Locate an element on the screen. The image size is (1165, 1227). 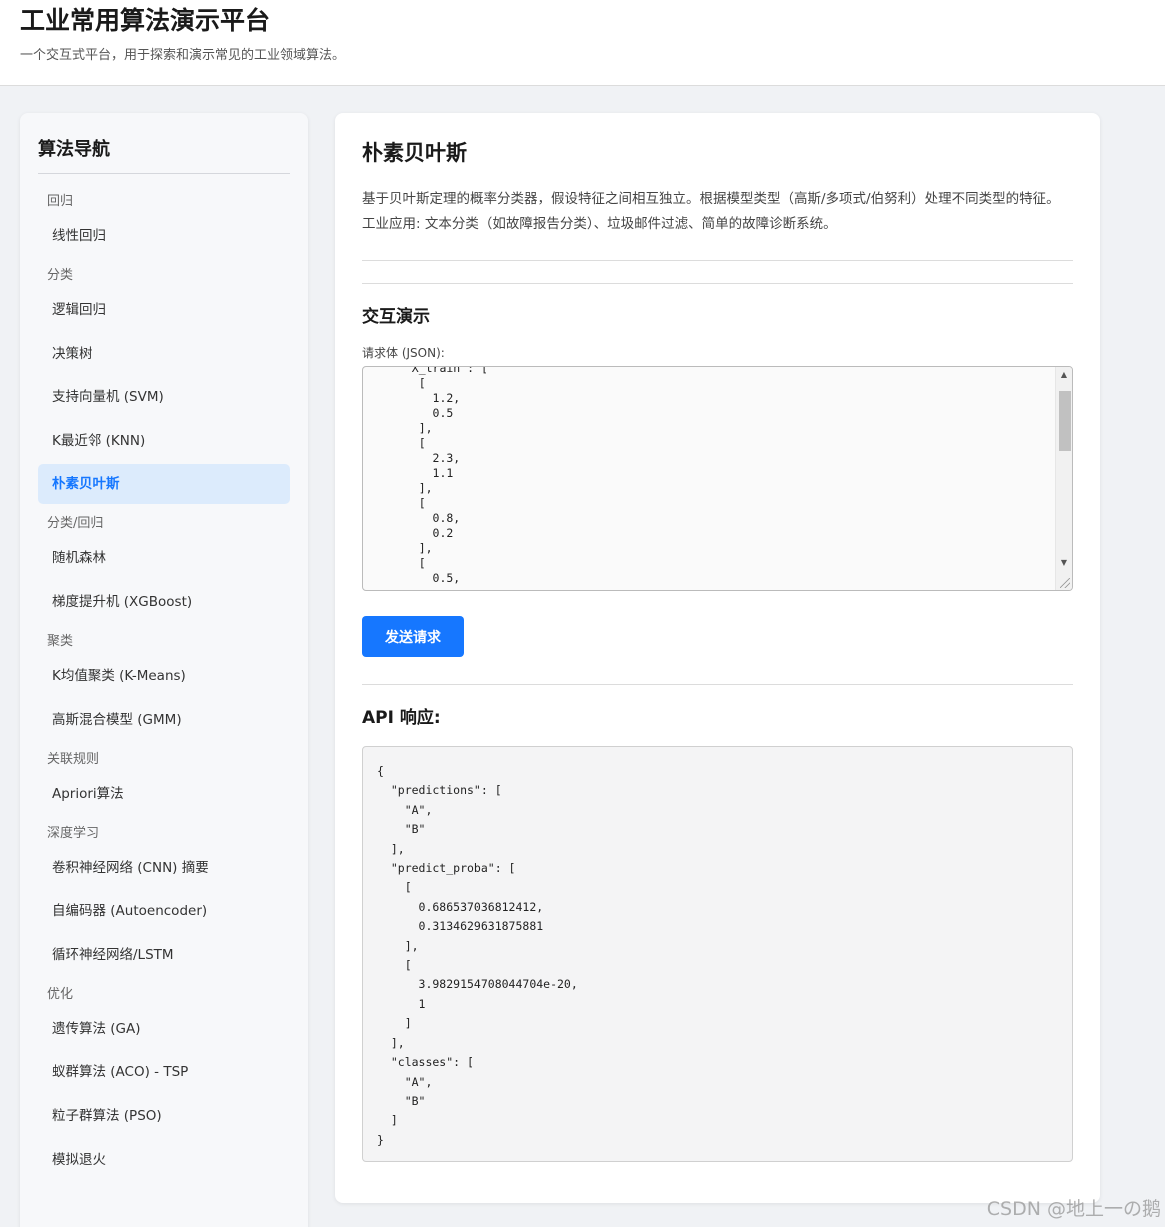
request-body-label: 请求体 (JSON): is located at coordinates (403, 353).